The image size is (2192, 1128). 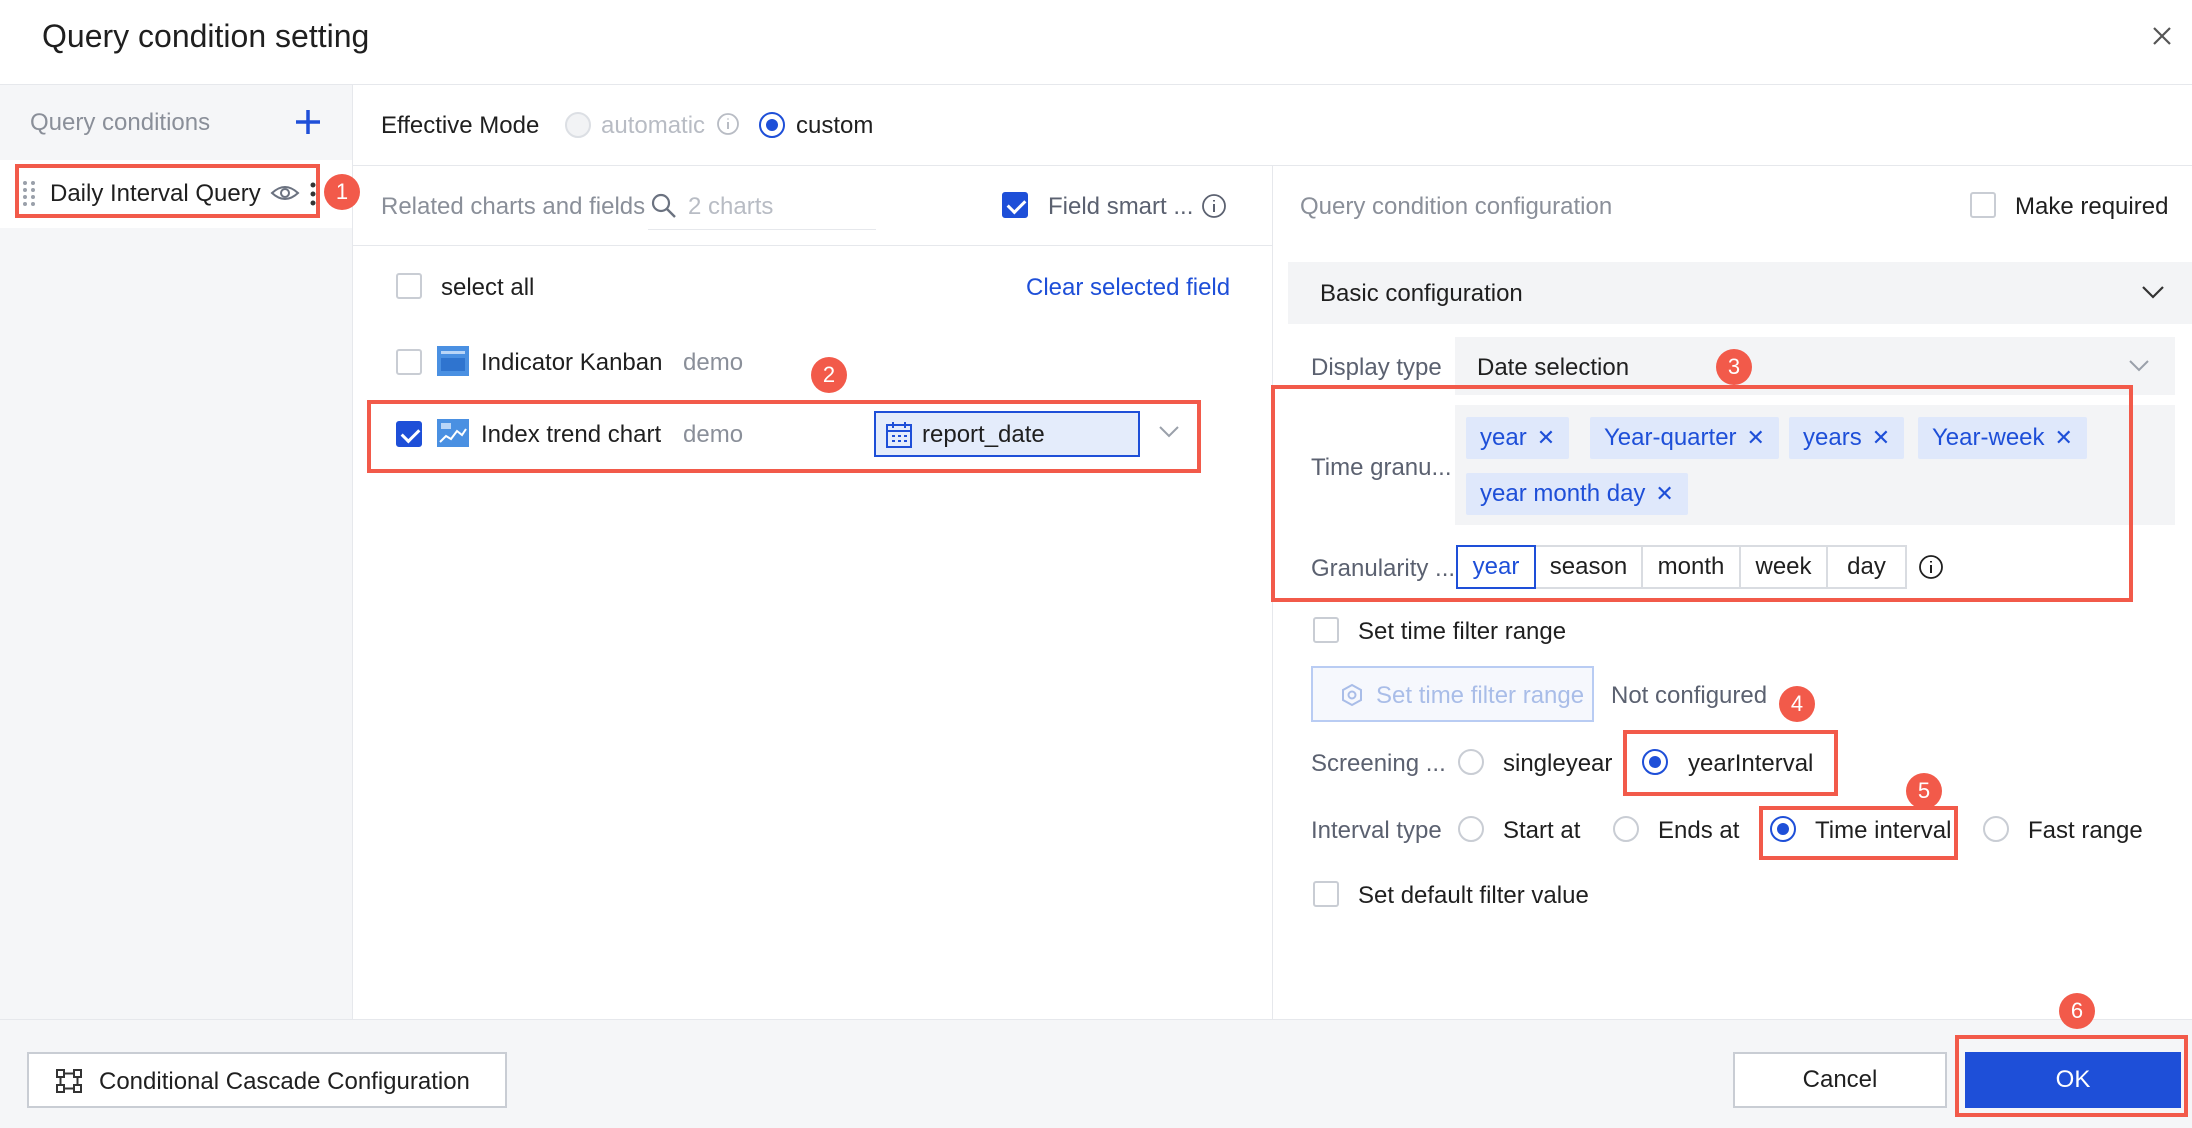 I want to click on display-type-value: Date selection, so click(x=1553, y=367).